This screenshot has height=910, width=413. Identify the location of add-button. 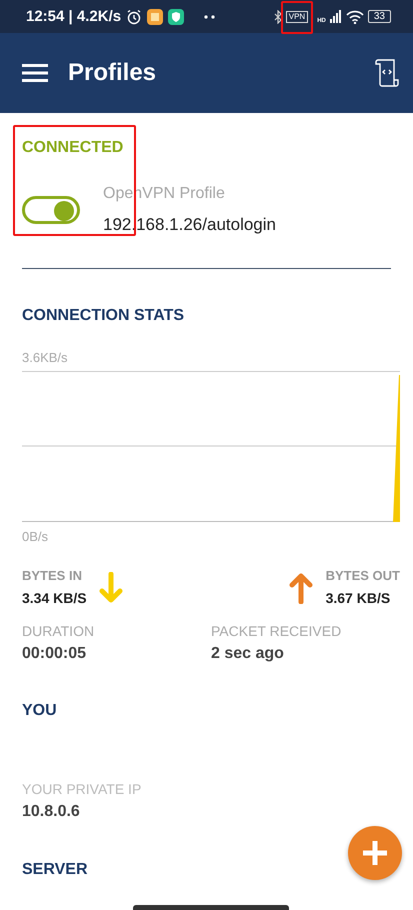
(375, 853).